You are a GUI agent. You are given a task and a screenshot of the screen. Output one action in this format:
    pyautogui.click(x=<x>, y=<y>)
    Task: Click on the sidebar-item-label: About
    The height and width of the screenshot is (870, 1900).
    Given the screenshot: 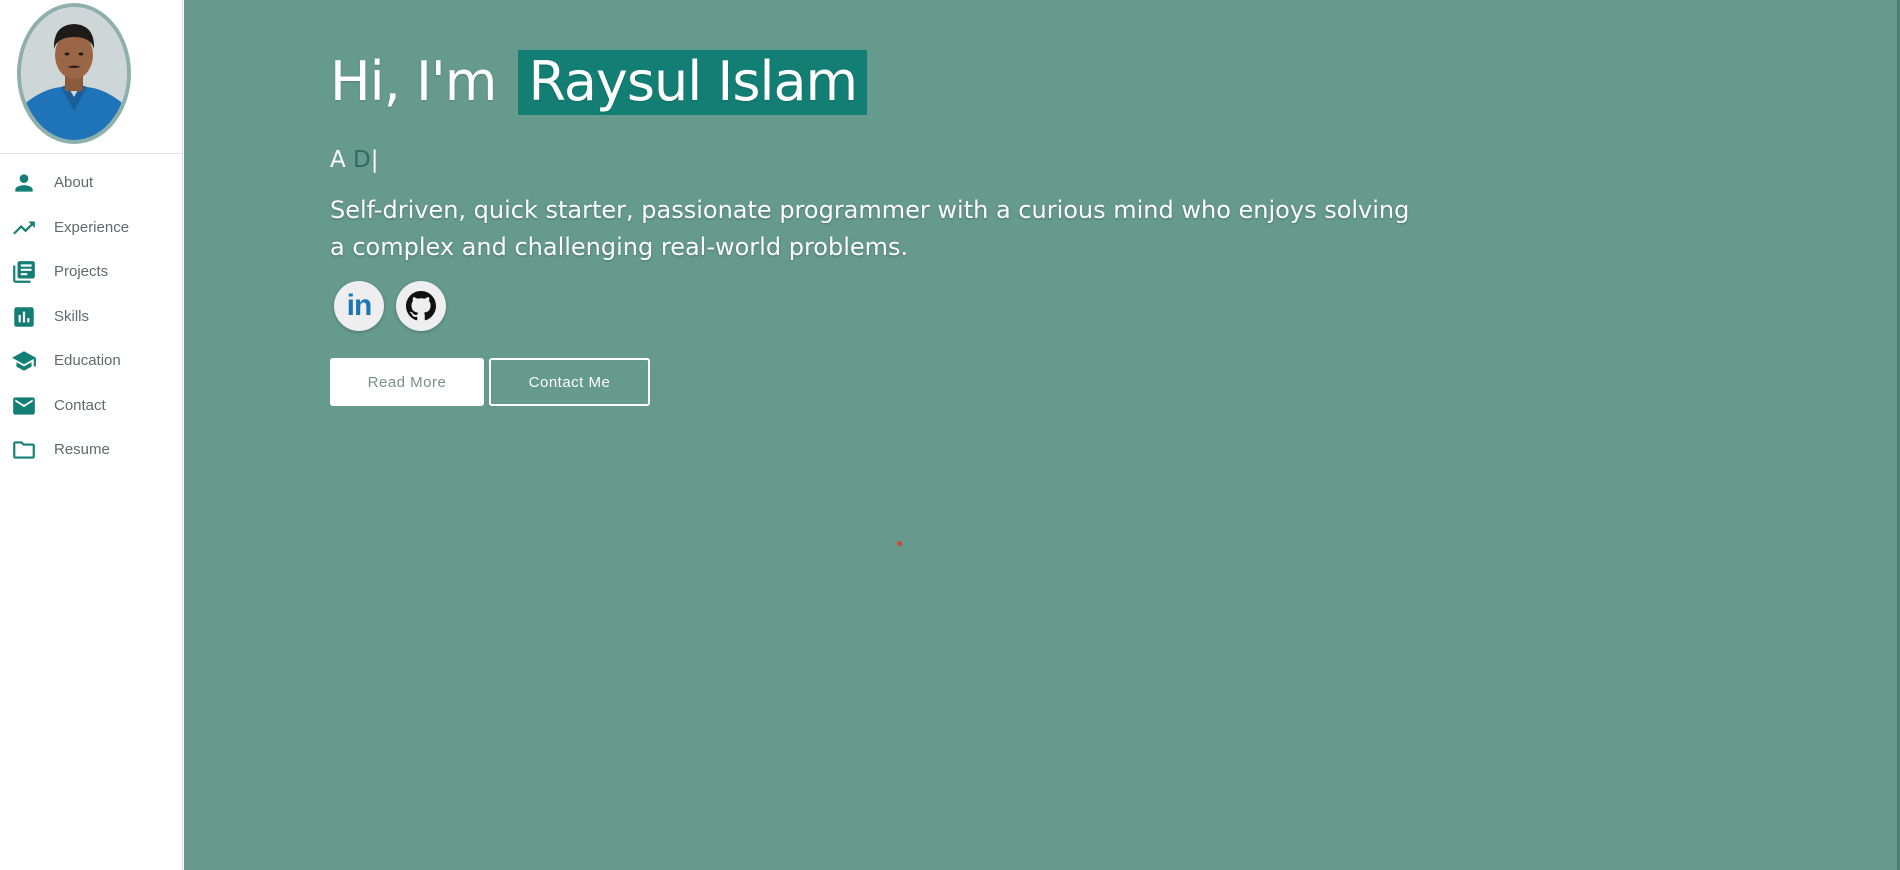 What is the action you would take?
    pyautogui.click(x=74, y=182)
    